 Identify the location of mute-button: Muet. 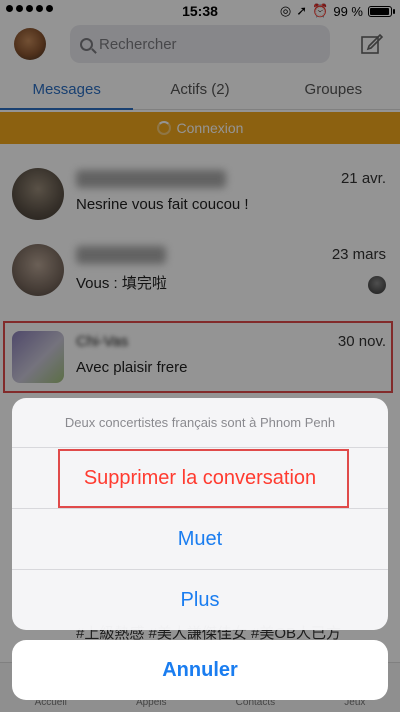
(200, 539).